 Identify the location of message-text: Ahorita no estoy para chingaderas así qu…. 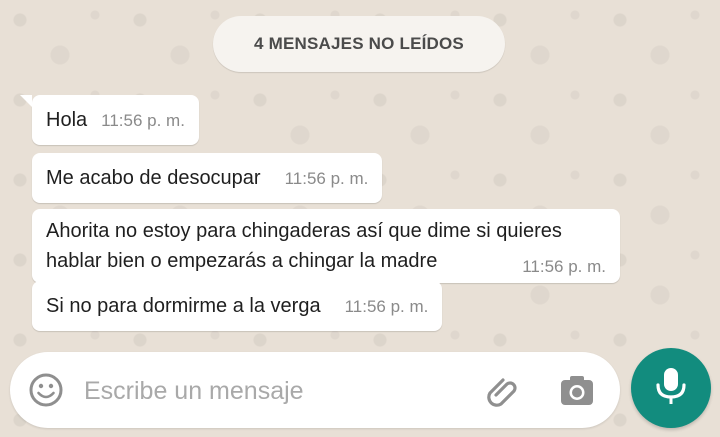
(304, 246).